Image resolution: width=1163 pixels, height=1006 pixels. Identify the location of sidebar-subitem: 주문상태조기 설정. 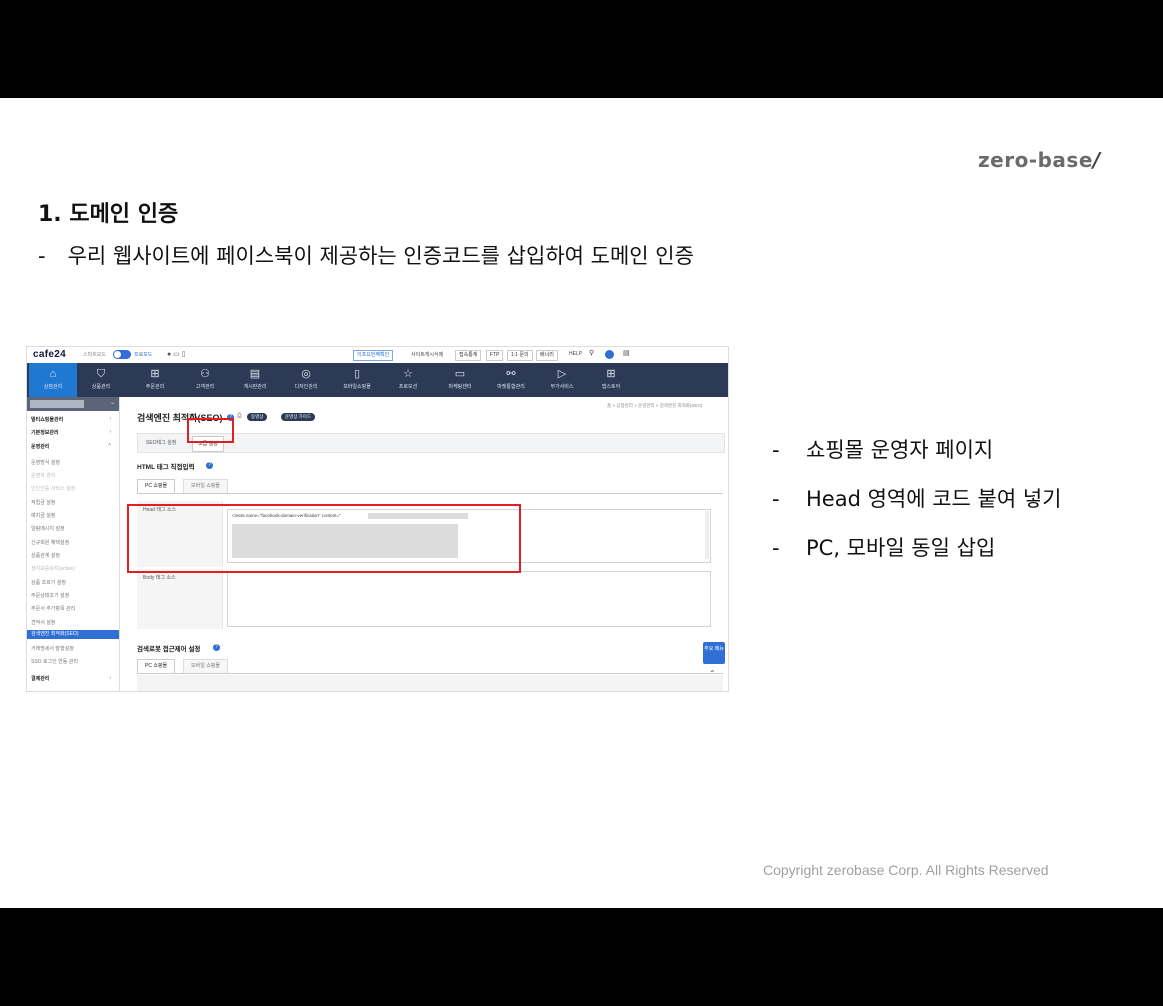
(73, 595).